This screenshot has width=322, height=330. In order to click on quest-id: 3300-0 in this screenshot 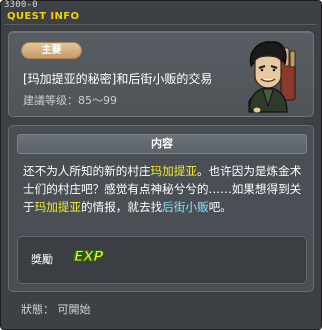, I will do `click(21, 5)`.